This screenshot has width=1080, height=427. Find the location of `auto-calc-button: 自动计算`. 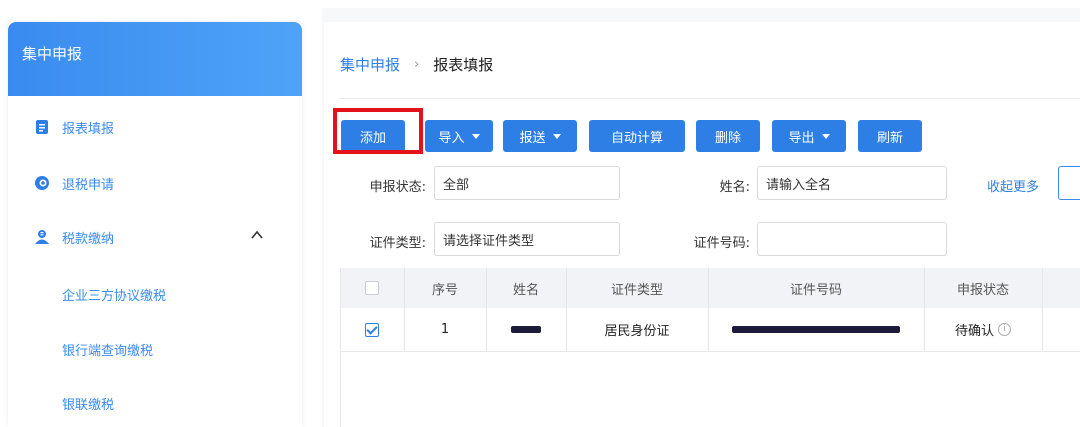

auto-calc-button: 自动计算 is located at coordinates (637, 136).